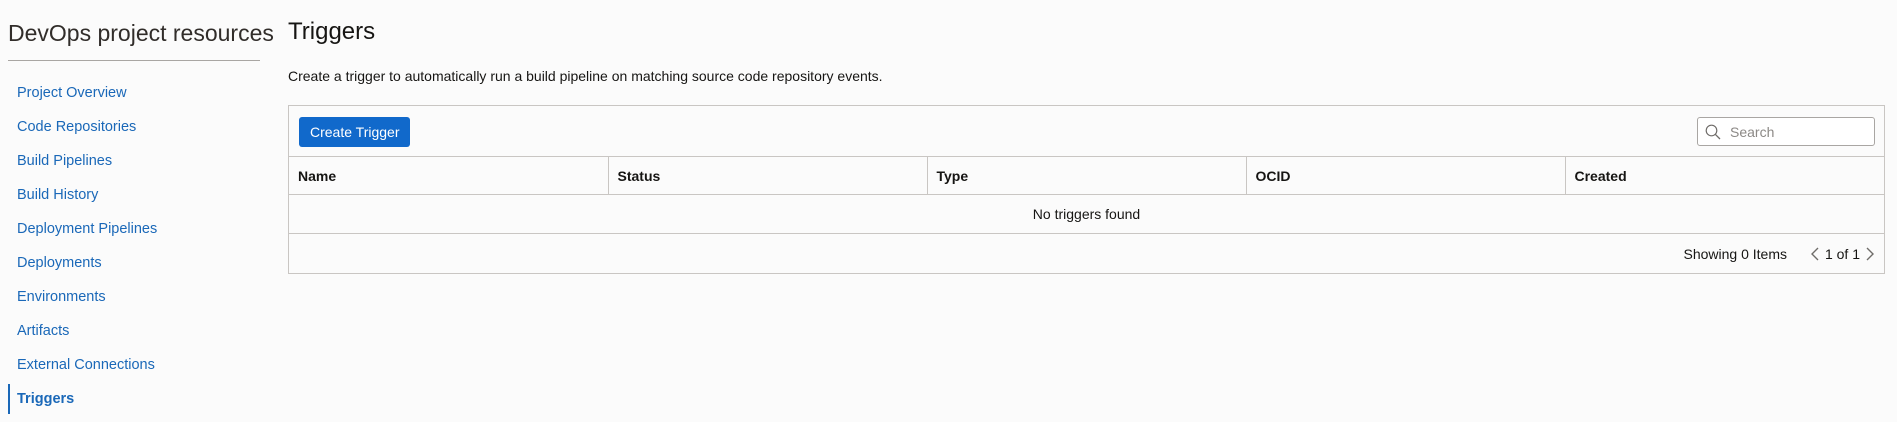 Image resolution: width=1897 pixels, height=422 pixels. Describe the element at coordinates (134, 60) in the screenshot. I see `sidebar-divider` at that location.